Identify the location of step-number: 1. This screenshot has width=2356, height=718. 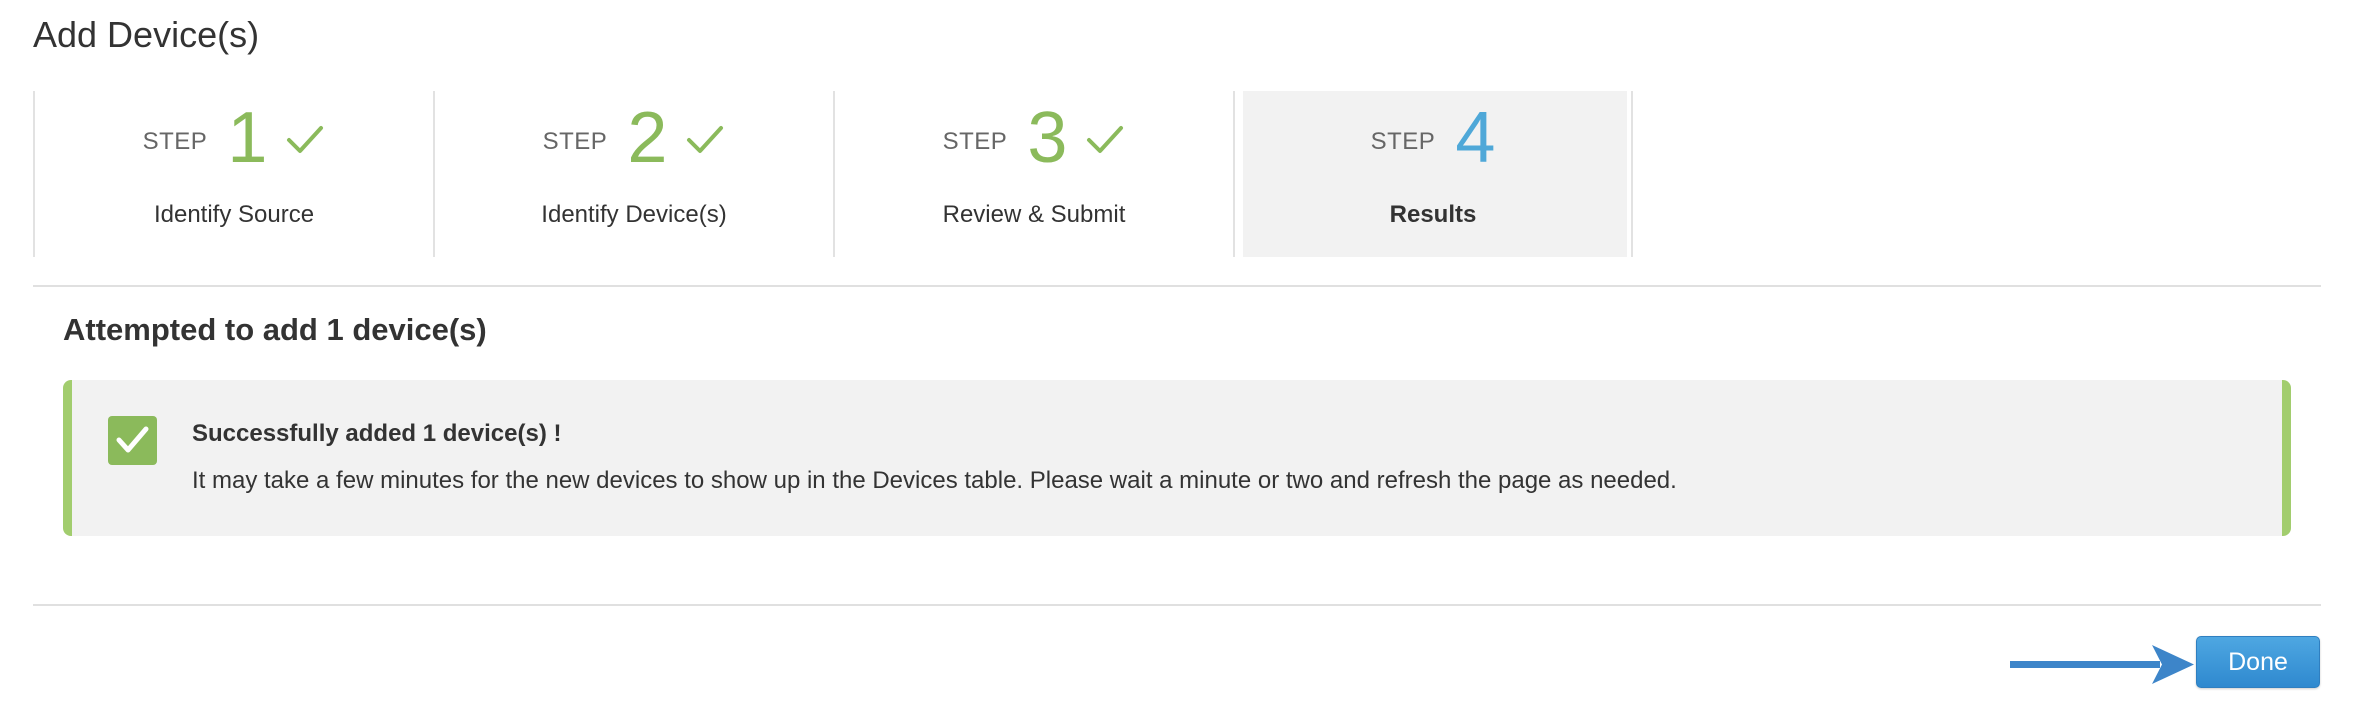
(247, 138).